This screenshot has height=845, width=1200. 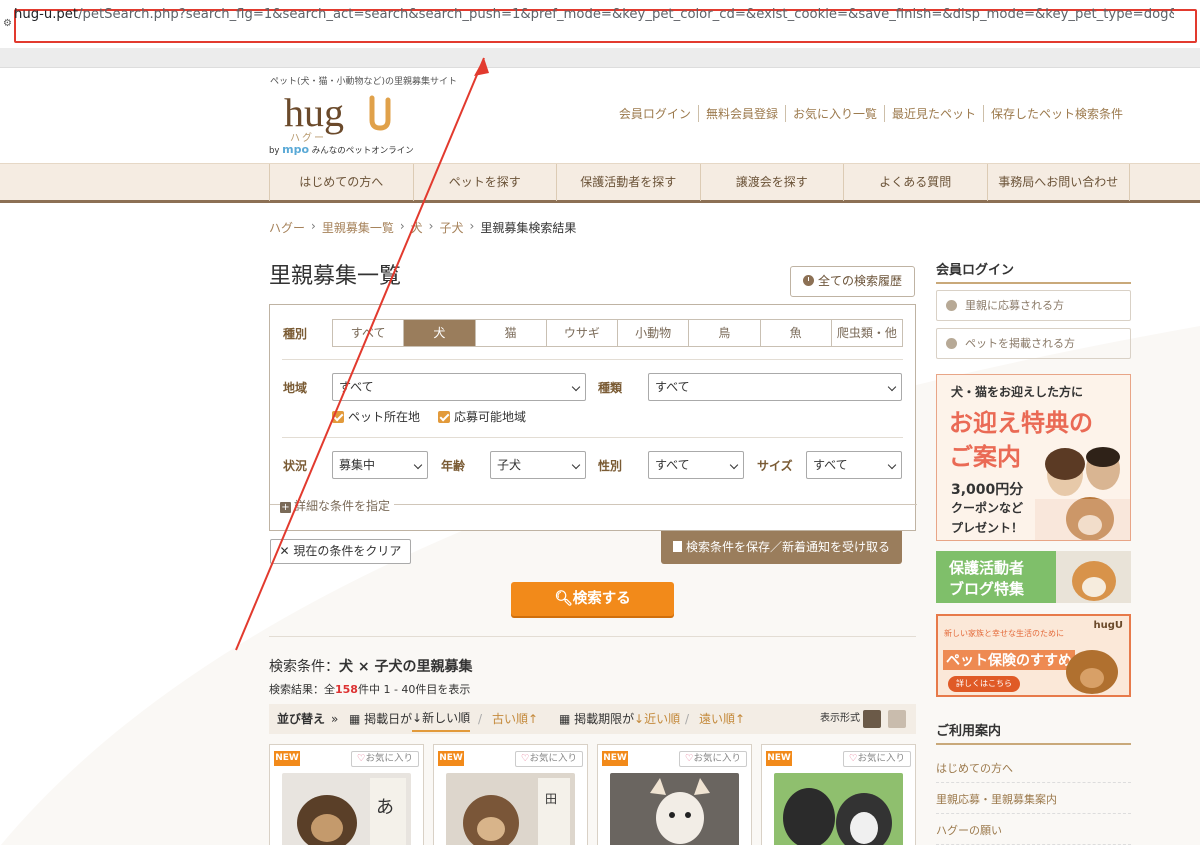 I want to click on posted-date-label: ▦ 掲載日が, so click(x=380, y=719).